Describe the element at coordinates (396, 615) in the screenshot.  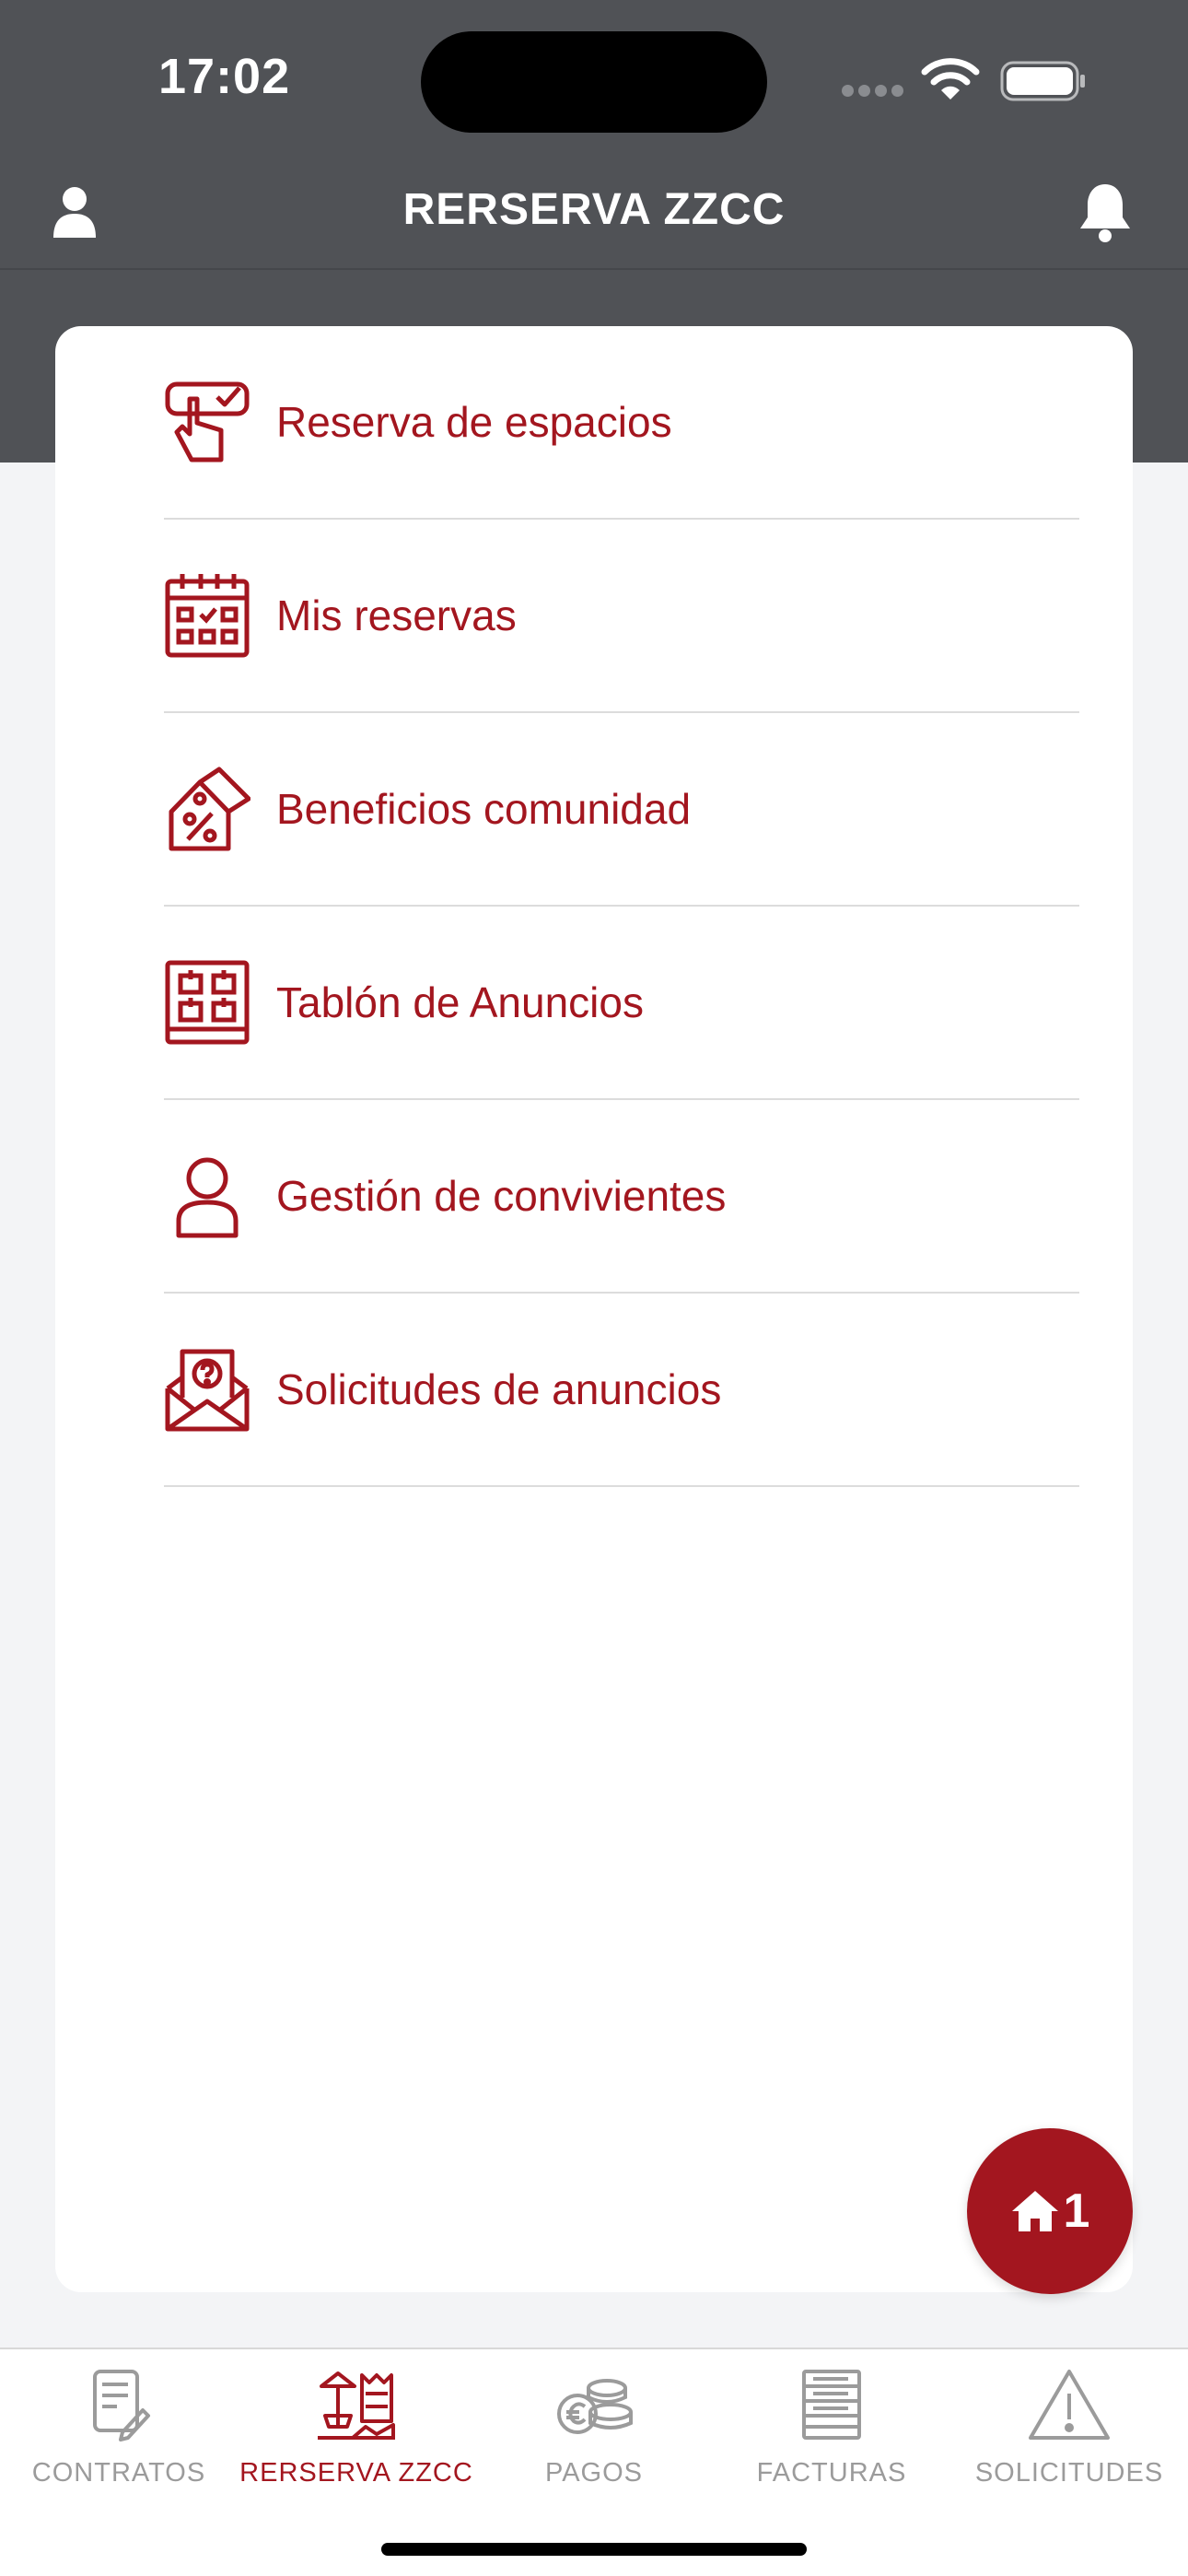
I see `menu-item-label: Mis reservas` at that location.